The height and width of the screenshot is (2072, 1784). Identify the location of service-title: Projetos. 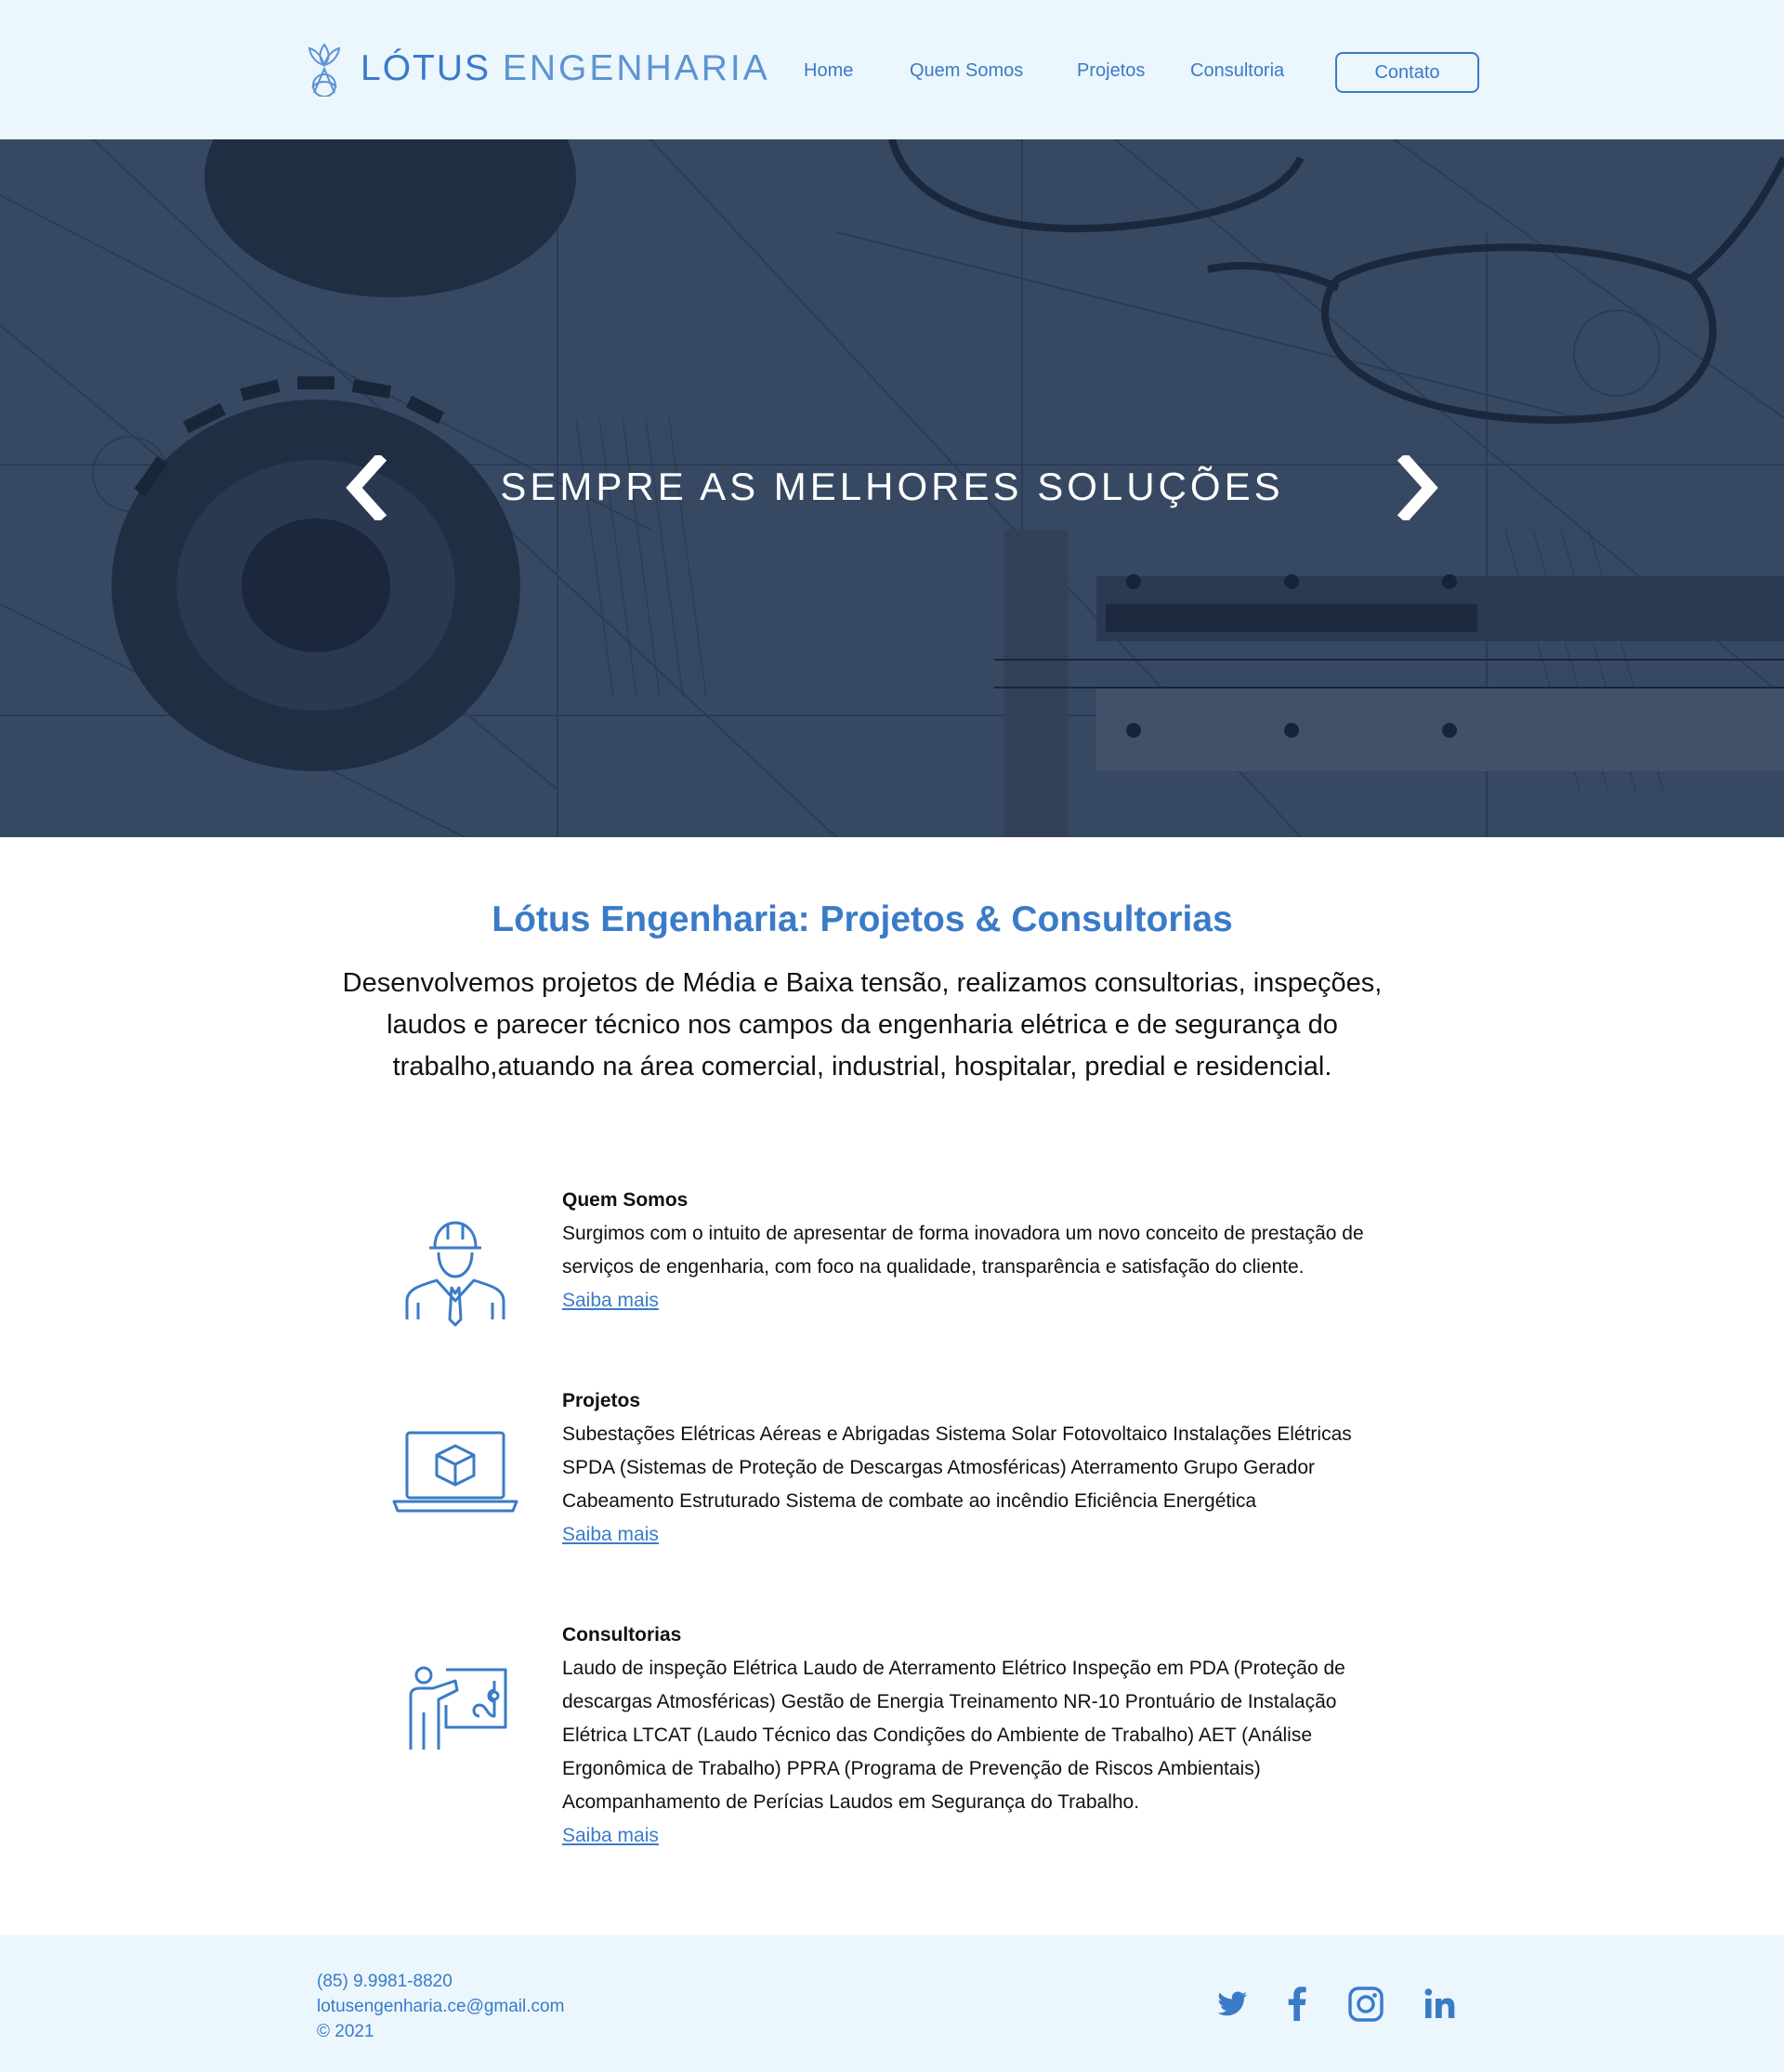
(601, 1400).